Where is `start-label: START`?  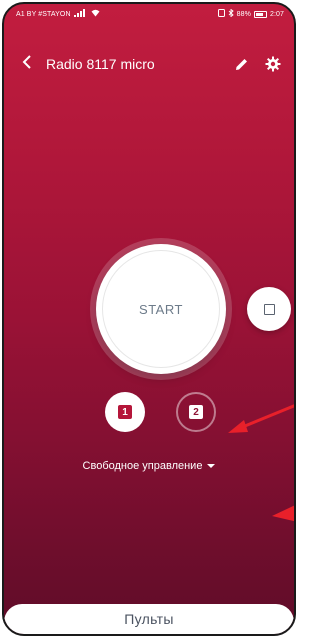 start-label: START is located at coordinates (161, 309).